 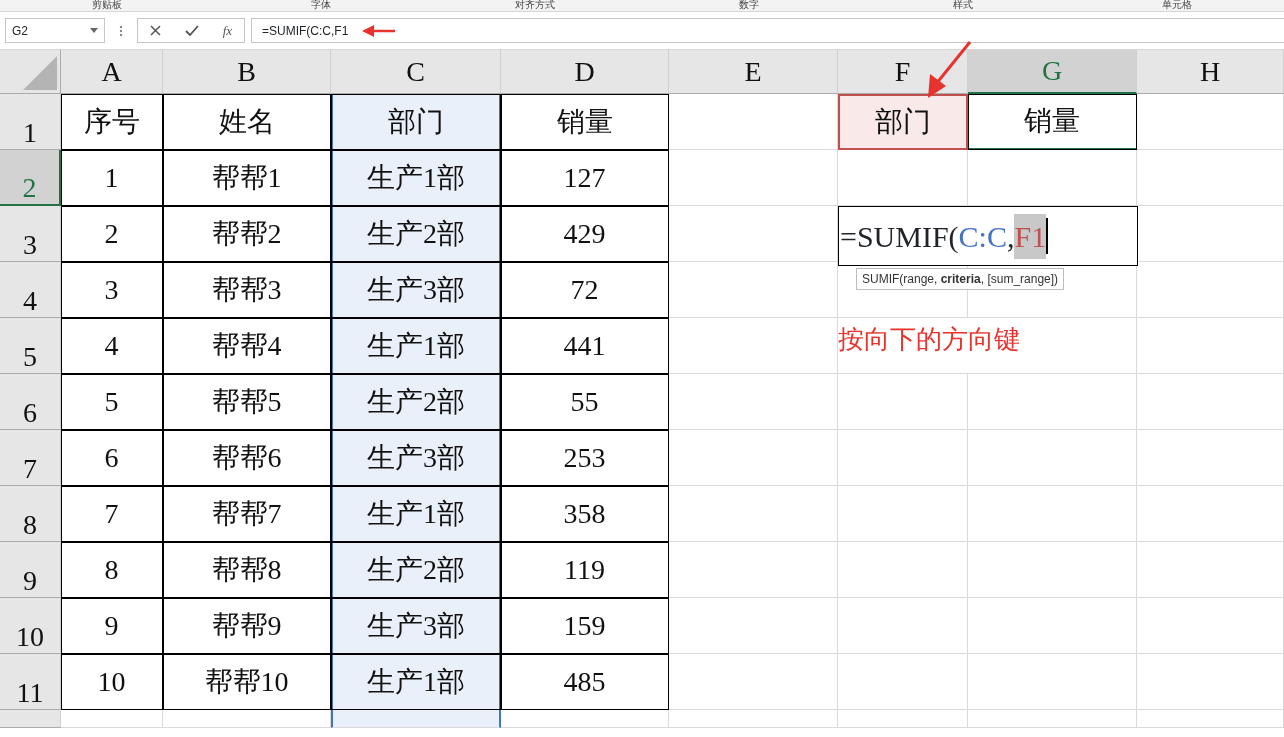 I want to click on table-cell: 帮帮6, so click(x=247, y=458).